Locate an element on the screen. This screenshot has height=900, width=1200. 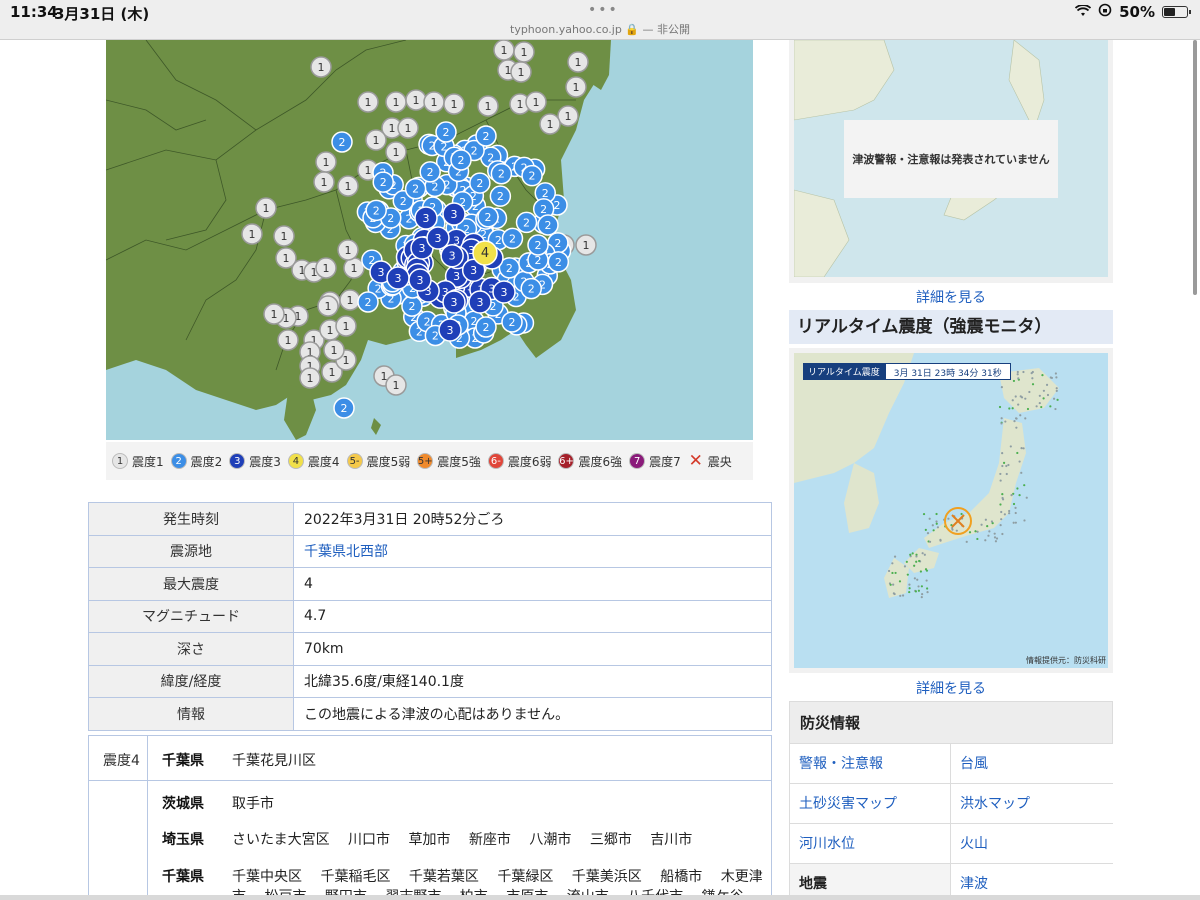
info-key: マグニチュード is located at coordinates (191, 616).